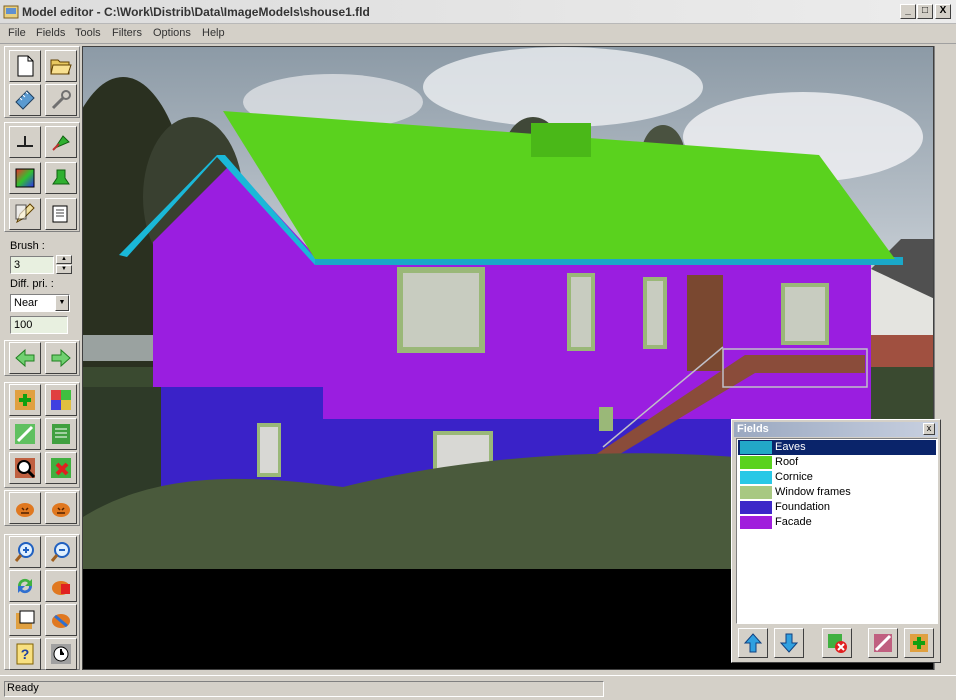  What do you see at coordinates (127, 33) in the screenshot?
I see `menu-filters: Filters` at bounding box center [127, 33].